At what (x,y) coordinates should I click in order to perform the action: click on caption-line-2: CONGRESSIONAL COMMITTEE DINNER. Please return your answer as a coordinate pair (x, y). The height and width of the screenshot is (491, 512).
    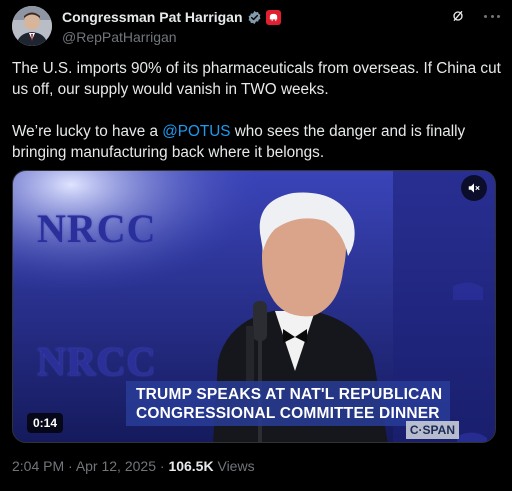
    Looking at the image, I should click on (288, 413).